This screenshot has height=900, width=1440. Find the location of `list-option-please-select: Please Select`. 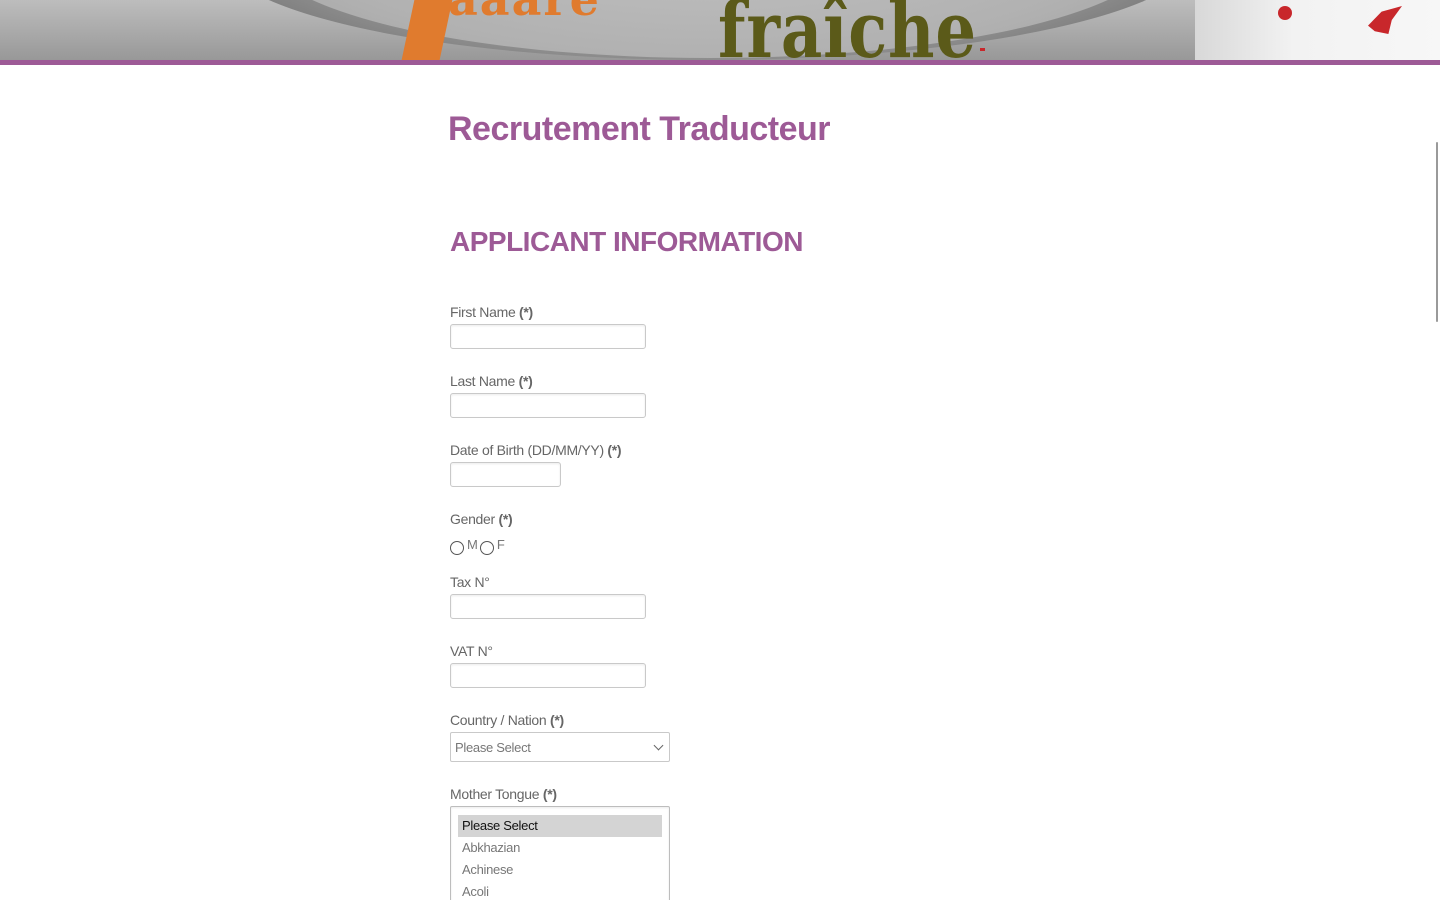

list-option-please-select: Please Select is located at coordinates (560, 826).